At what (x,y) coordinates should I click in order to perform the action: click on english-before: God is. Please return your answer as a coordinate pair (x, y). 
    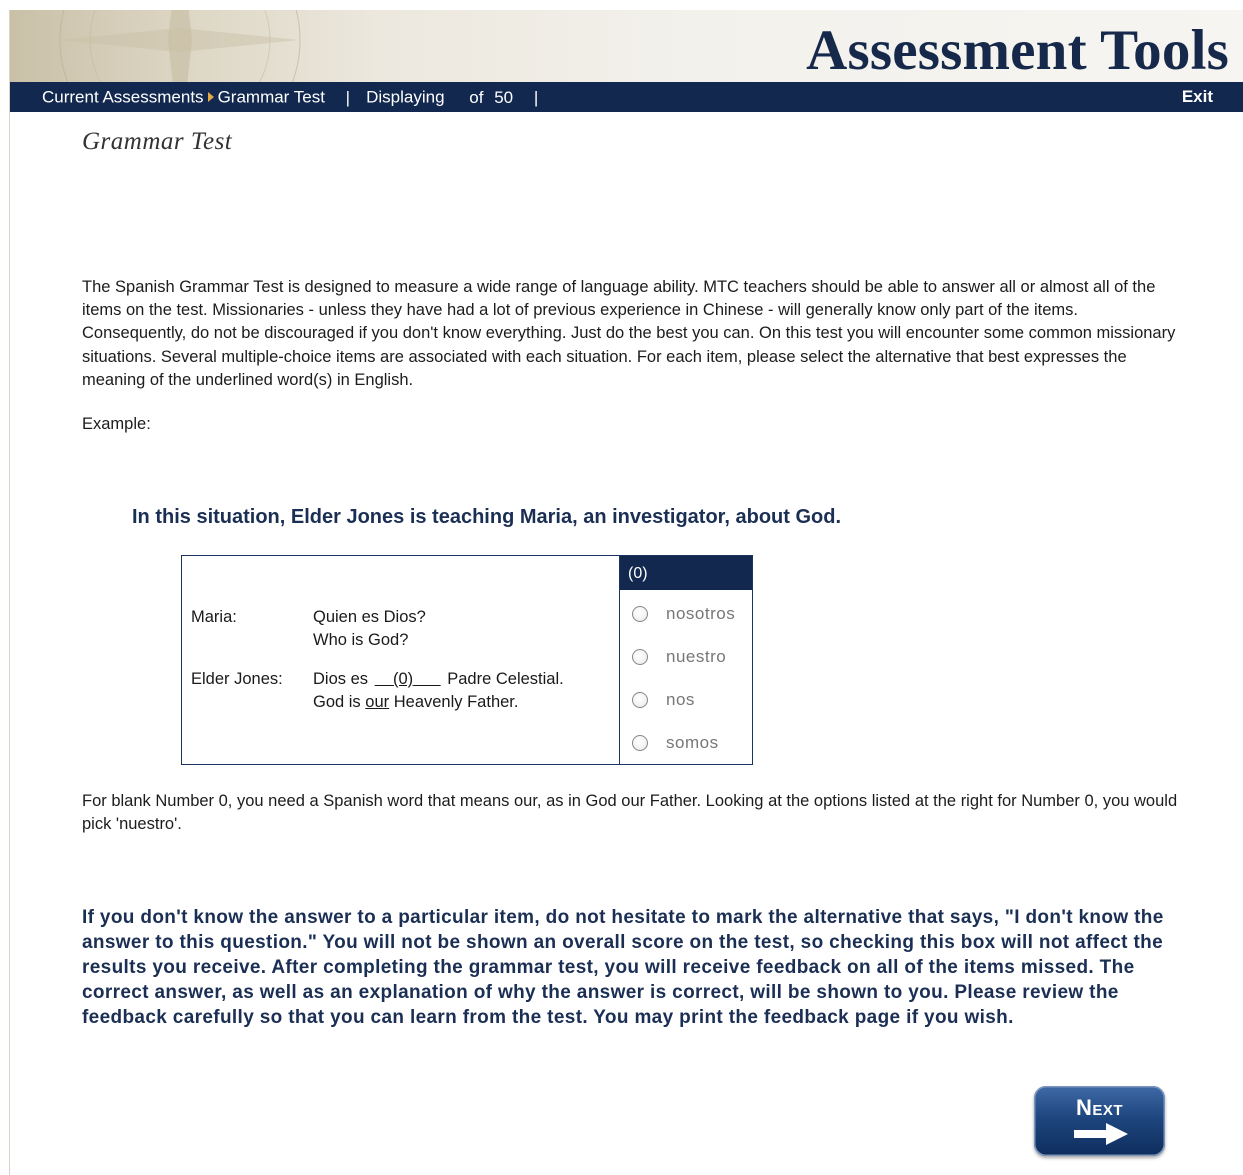
    Looking at the image, I should click on (337, 702).